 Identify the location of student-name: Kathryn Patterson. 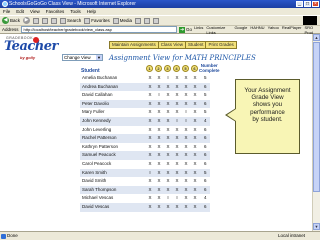
(100, 147).